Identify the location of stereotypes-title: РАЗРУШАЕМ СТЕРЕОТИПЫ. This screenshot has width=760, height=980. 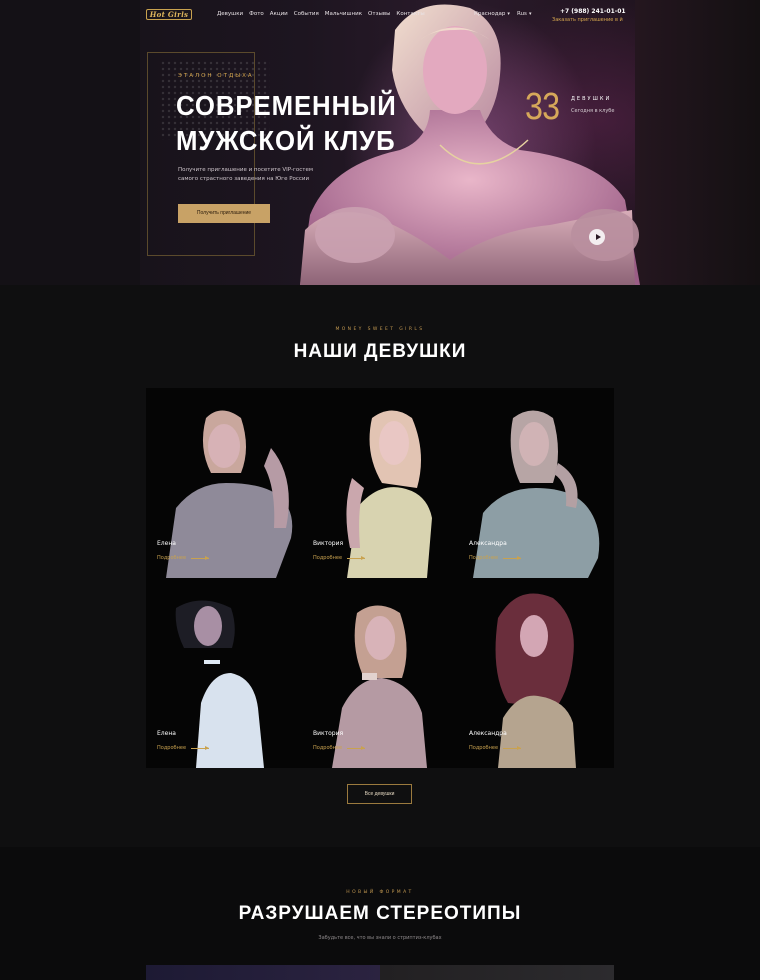
(380, 913).